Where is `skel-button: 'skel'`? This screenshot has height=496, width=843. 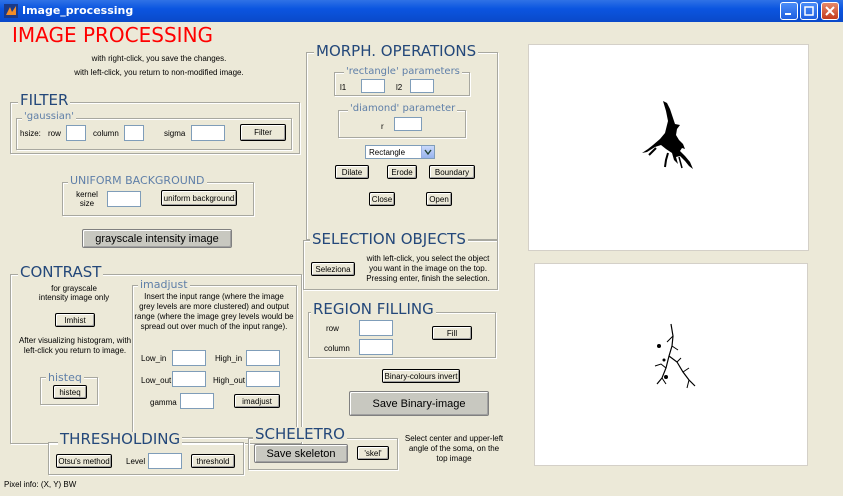
skel-button: 'skel' is located at coordinates (373, 453).